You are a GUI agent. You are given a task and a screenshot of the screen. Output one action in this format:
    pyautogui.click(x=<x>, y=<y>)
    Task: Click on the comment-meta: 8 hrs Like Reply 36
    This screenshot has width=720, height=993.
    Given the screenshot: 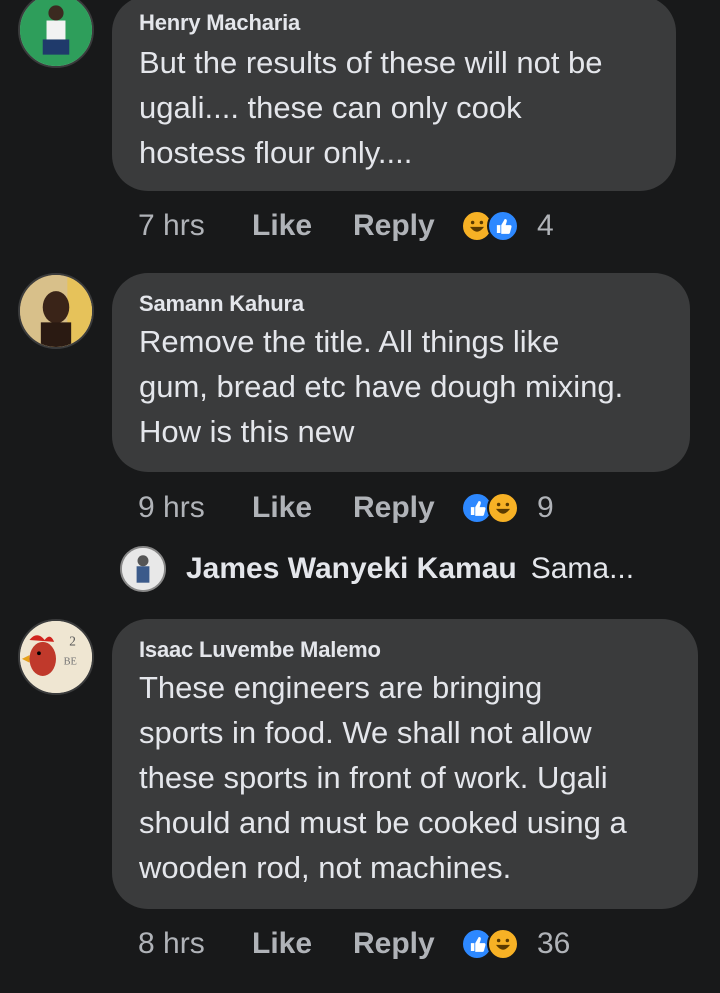 What is the action you would take?
    pyautogui.click(x=354, y=944)
    